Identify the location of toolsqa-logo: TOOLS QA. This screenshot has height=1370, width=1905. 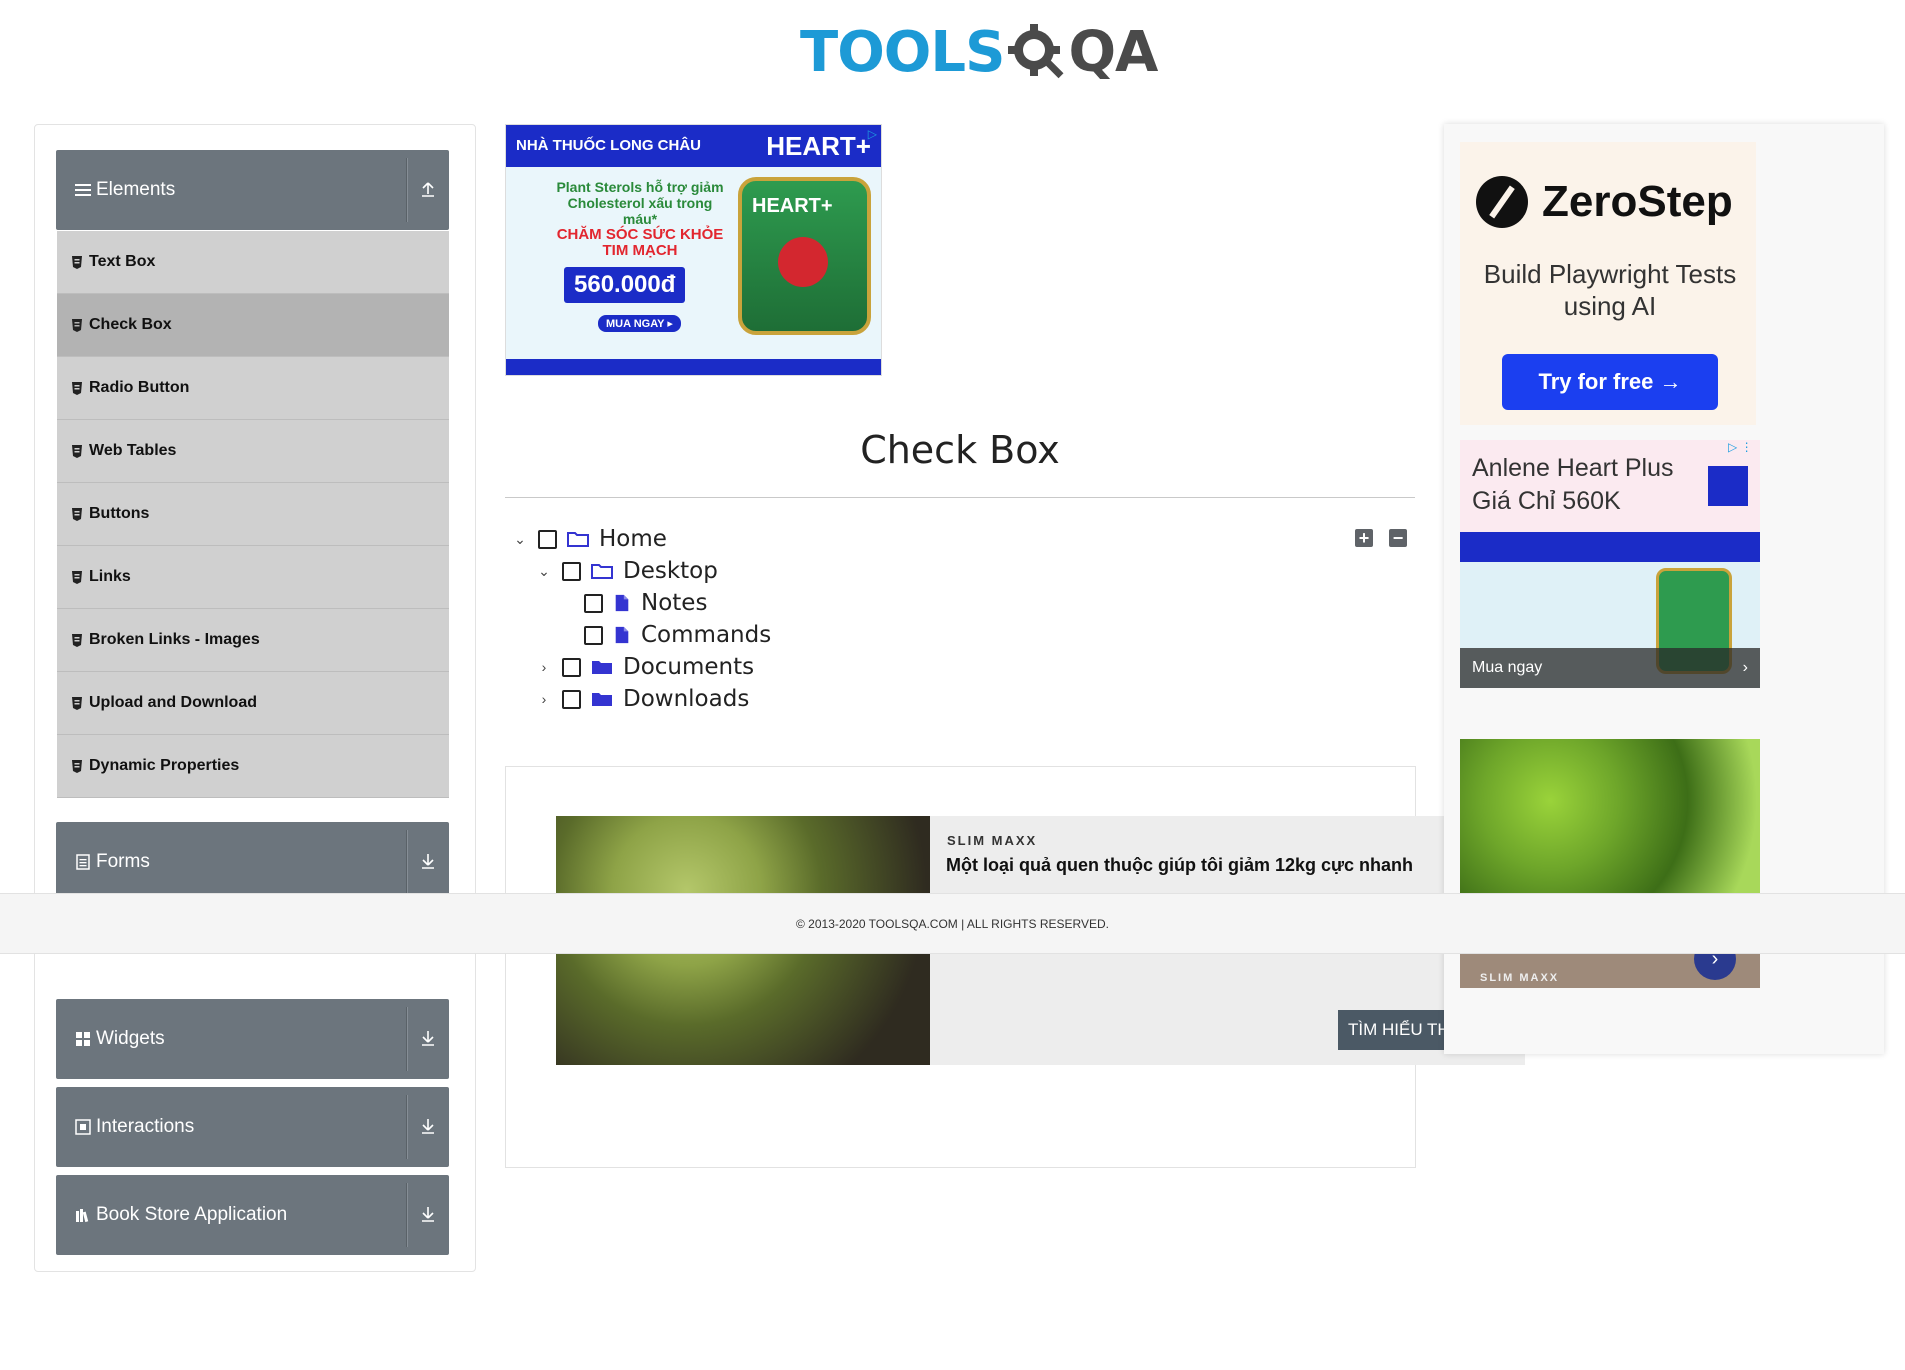
(979, 52).